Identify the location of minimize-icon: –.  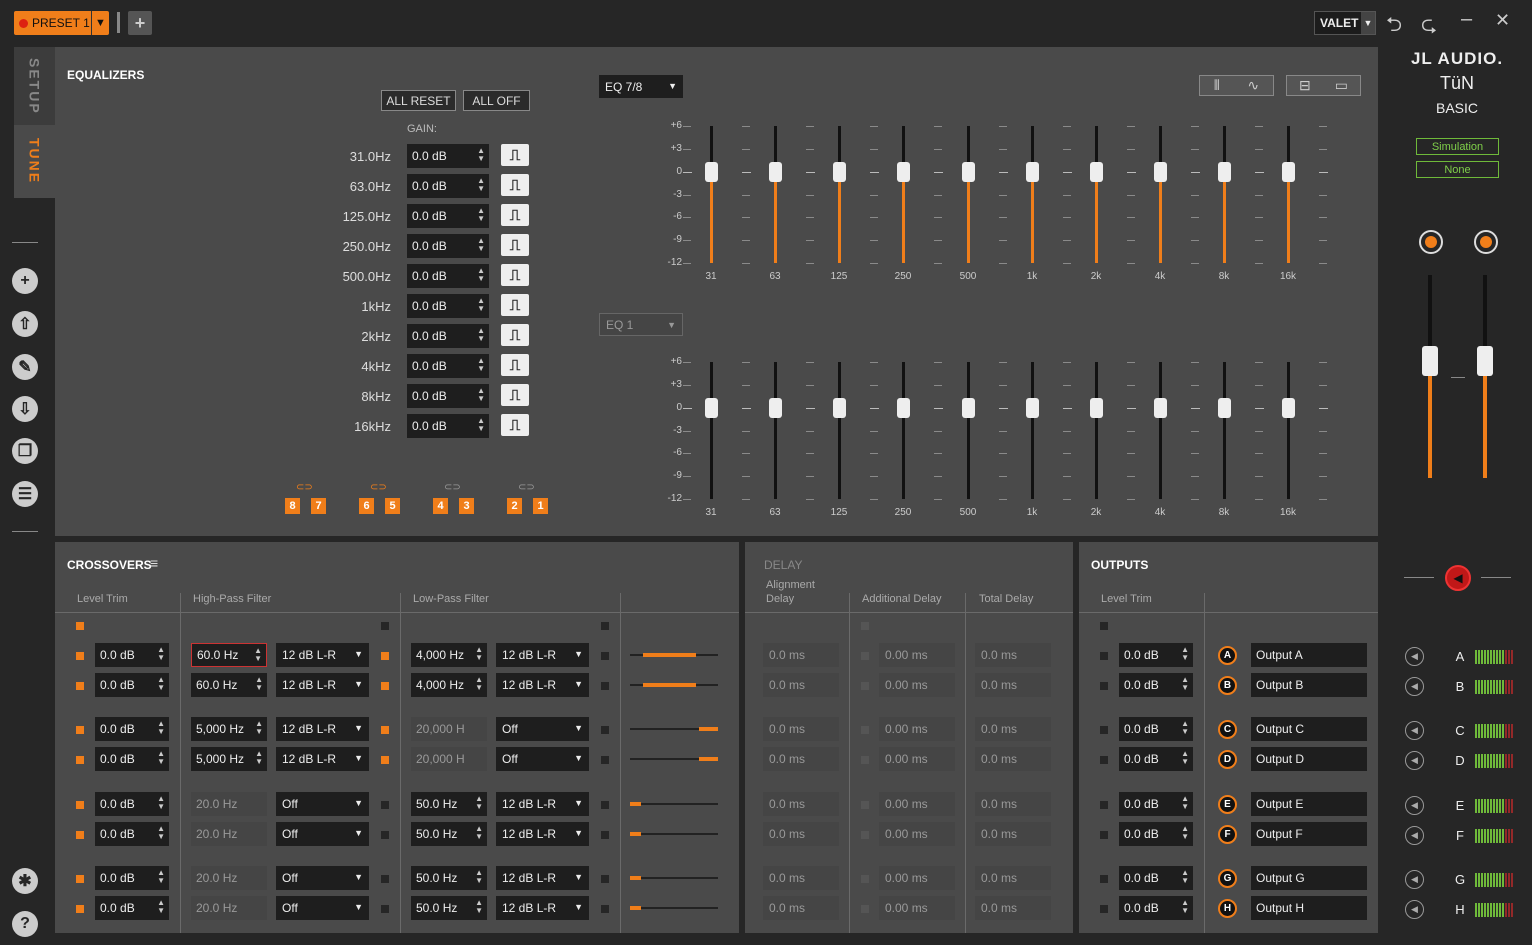
(1466, 19).